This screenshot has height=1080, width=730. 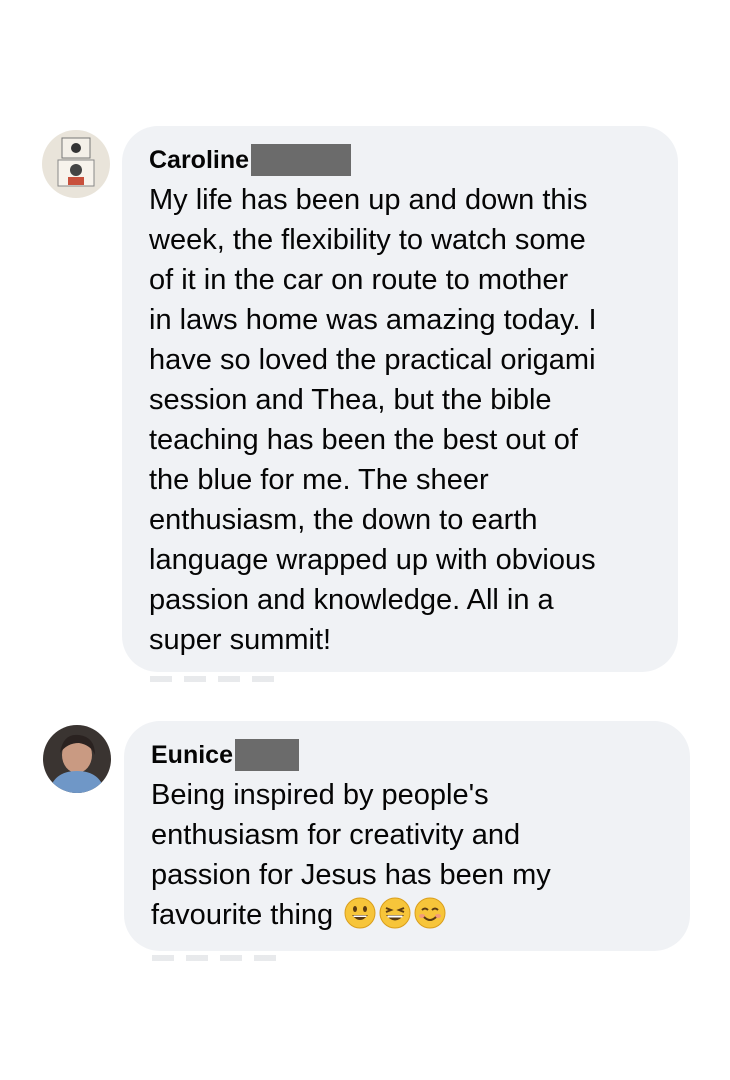 What do you see at coordinates (192, 755) in the screenshot?
I see `comment-author-name: Eunice` at bounding box center [192, 755].